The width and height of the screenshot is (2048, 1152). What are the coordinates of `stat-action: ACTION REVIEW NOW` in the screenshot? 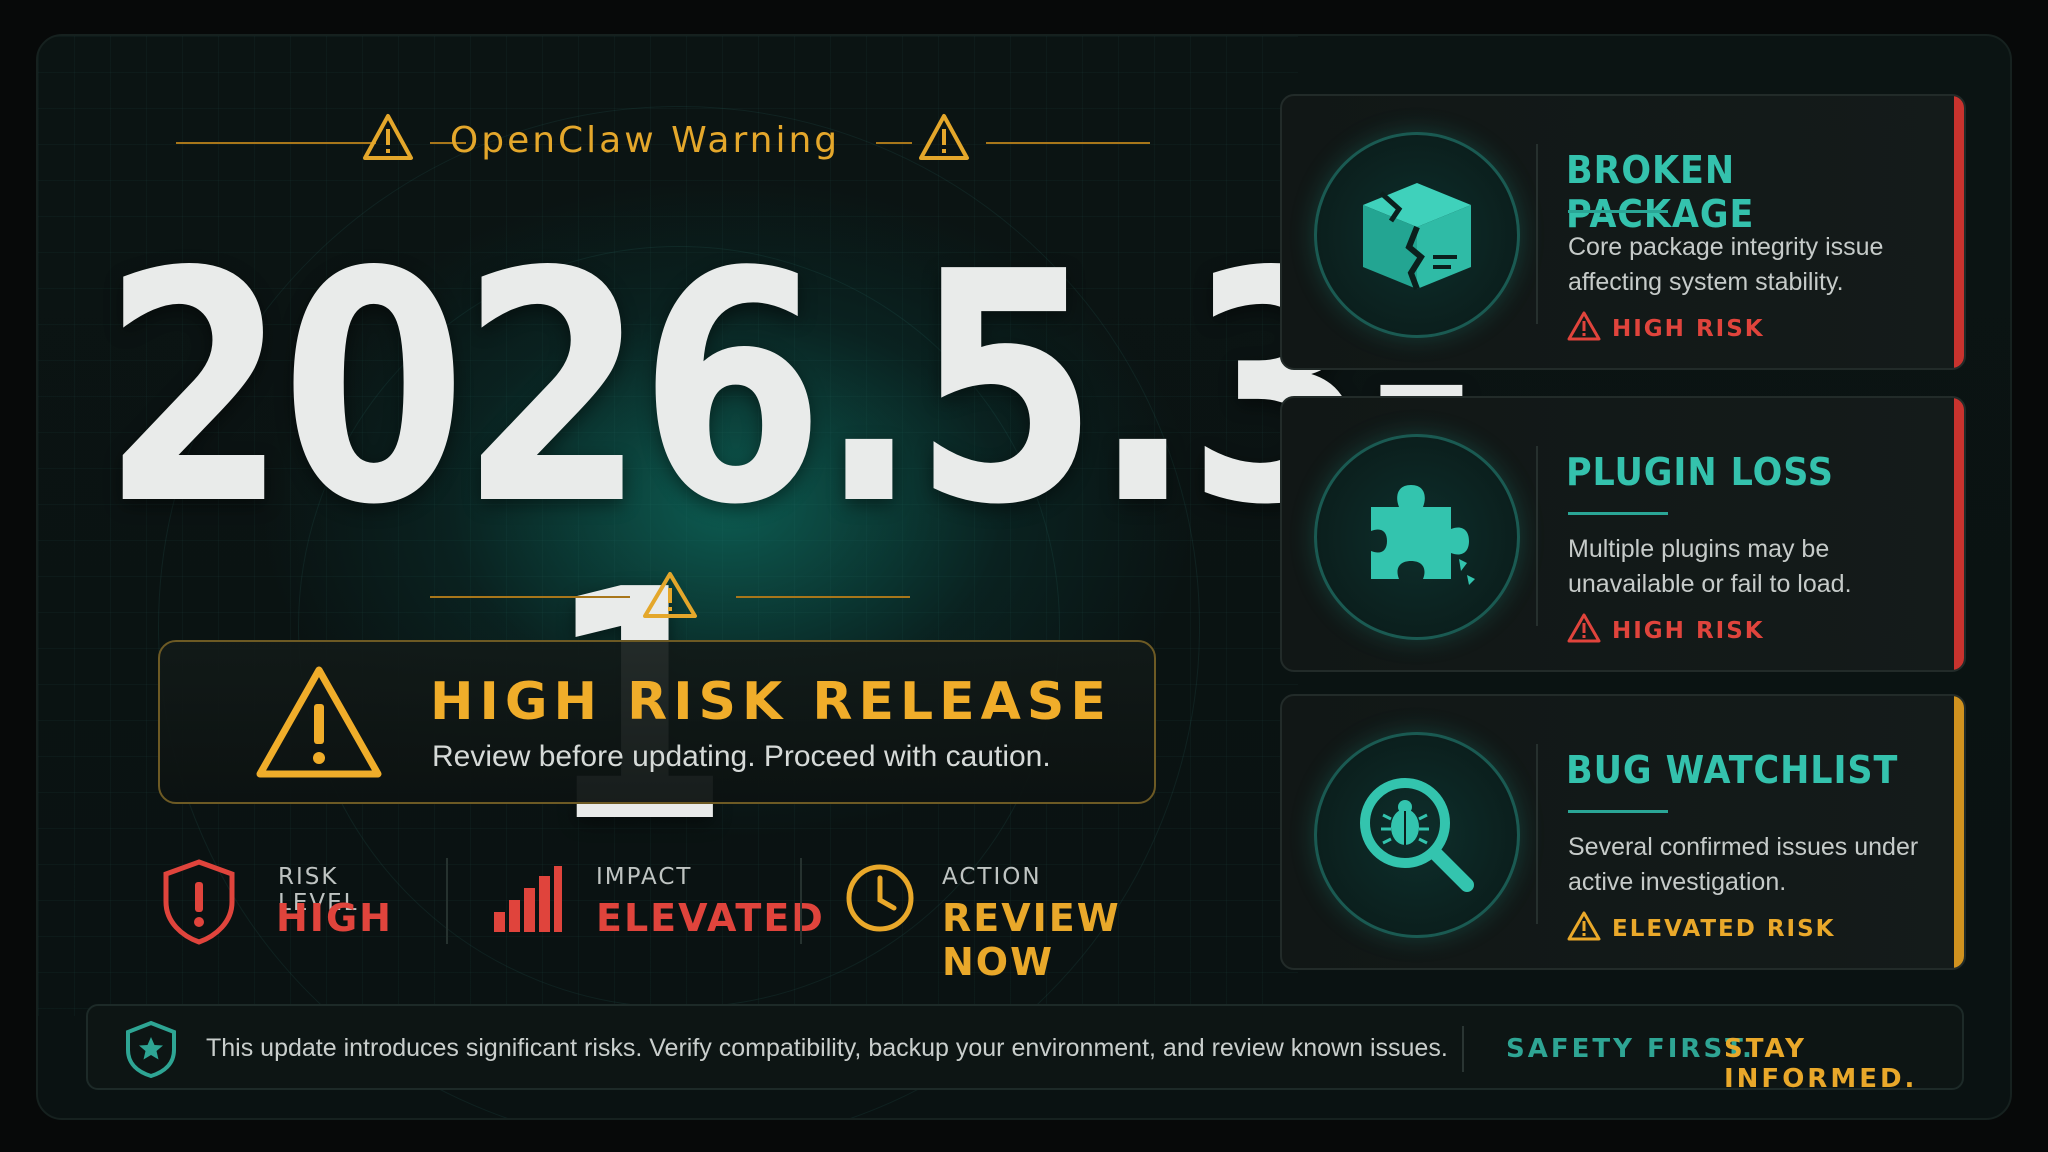 It's located at (1009, 920).